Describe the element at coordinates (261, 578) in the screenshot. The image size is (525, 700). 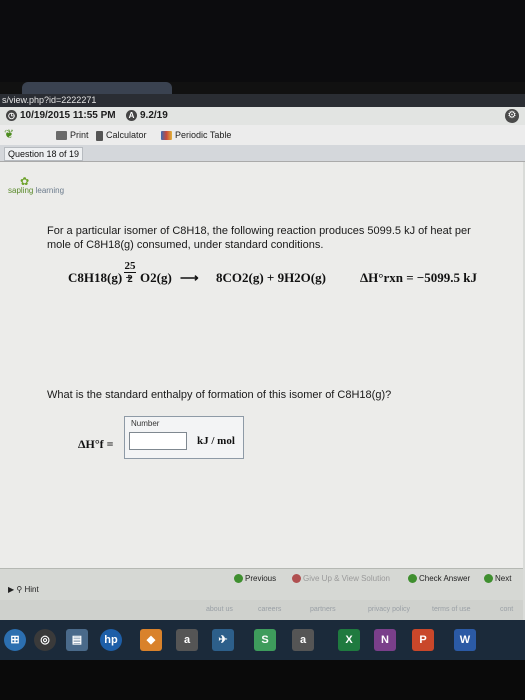
I see `previous-label: Previous` at that location.